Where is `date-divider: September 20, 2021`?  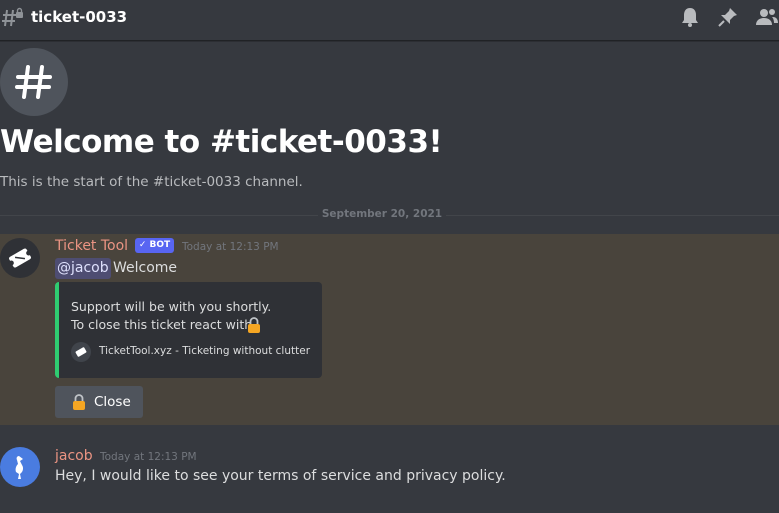 date-divider: September 20, 2021 is located at coordinates (389, 214).